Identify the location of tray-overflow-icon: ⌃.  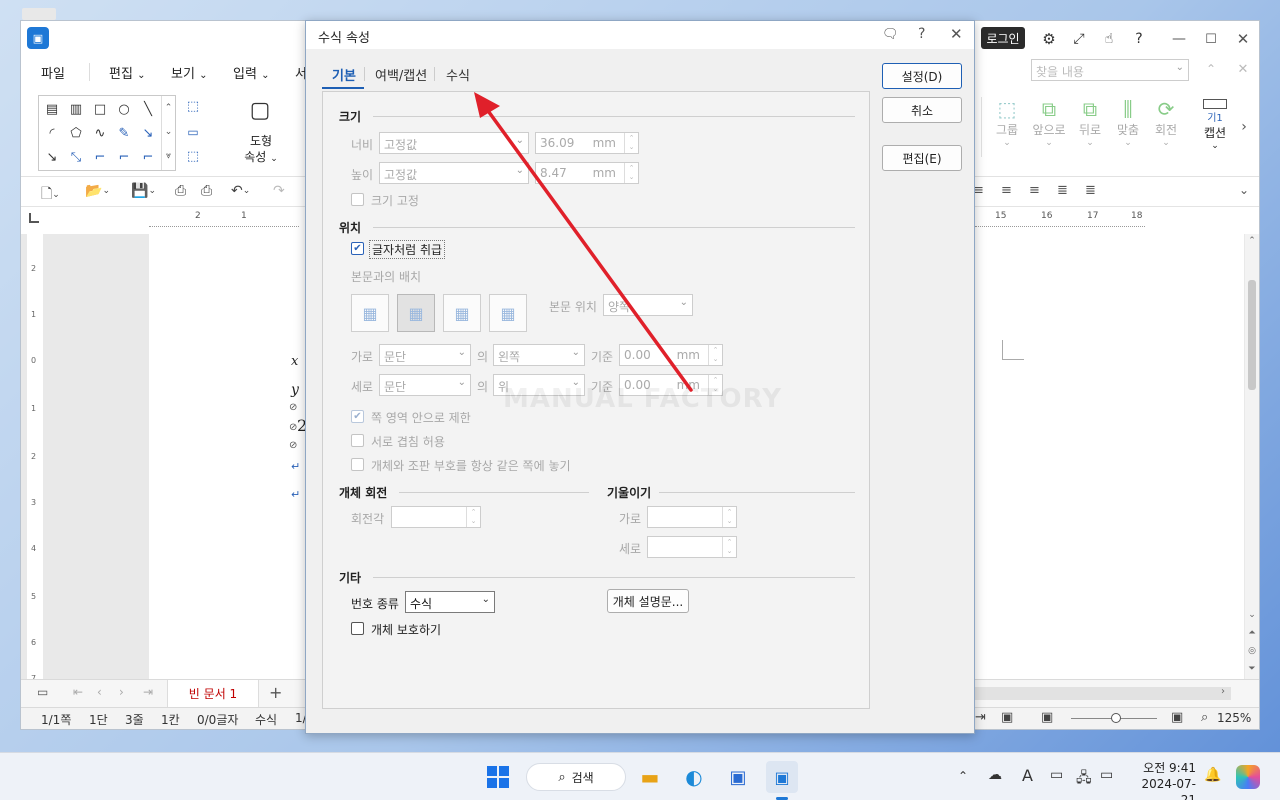
(963, 776).